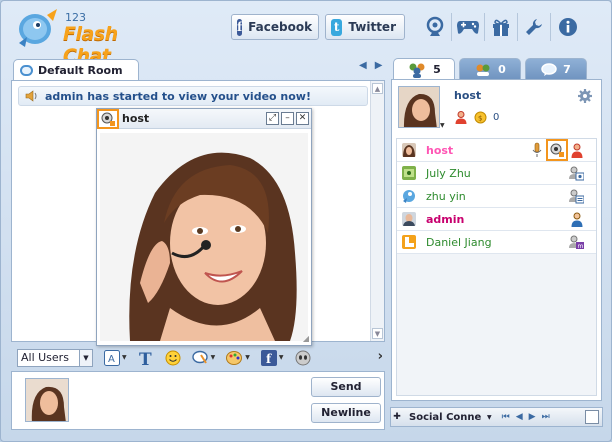 The height and width of the screenshot is (442, 612). I want to click on first-page-icon: ⏮, so click(506, 417).